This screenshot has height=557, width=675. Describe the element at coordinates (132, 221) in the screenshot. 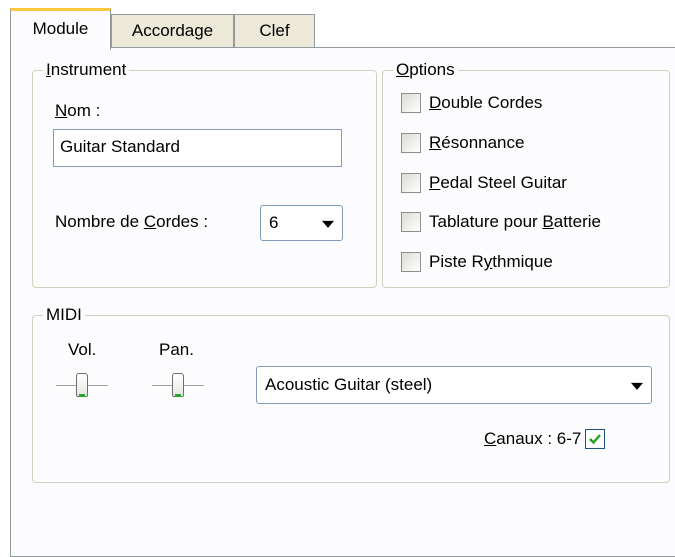

I see `strings-label: Nombre de Cordes :` at that location.